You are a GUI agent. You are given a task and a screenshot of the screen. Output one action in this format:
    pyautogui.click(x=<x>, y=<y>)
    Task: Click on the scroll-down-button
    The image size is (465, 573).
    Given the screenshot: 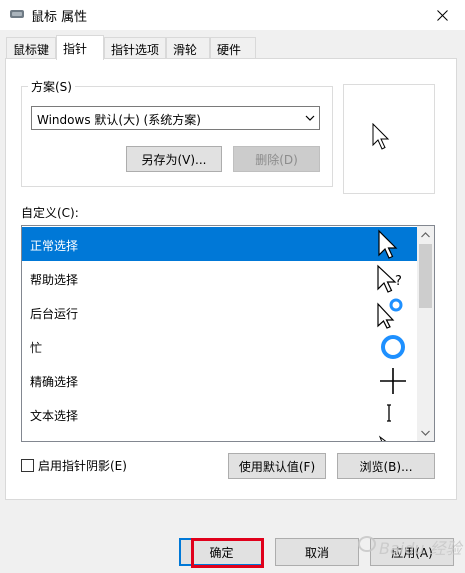 What is the action you would take?
    pyautogui.click(x=425, y=432)
    